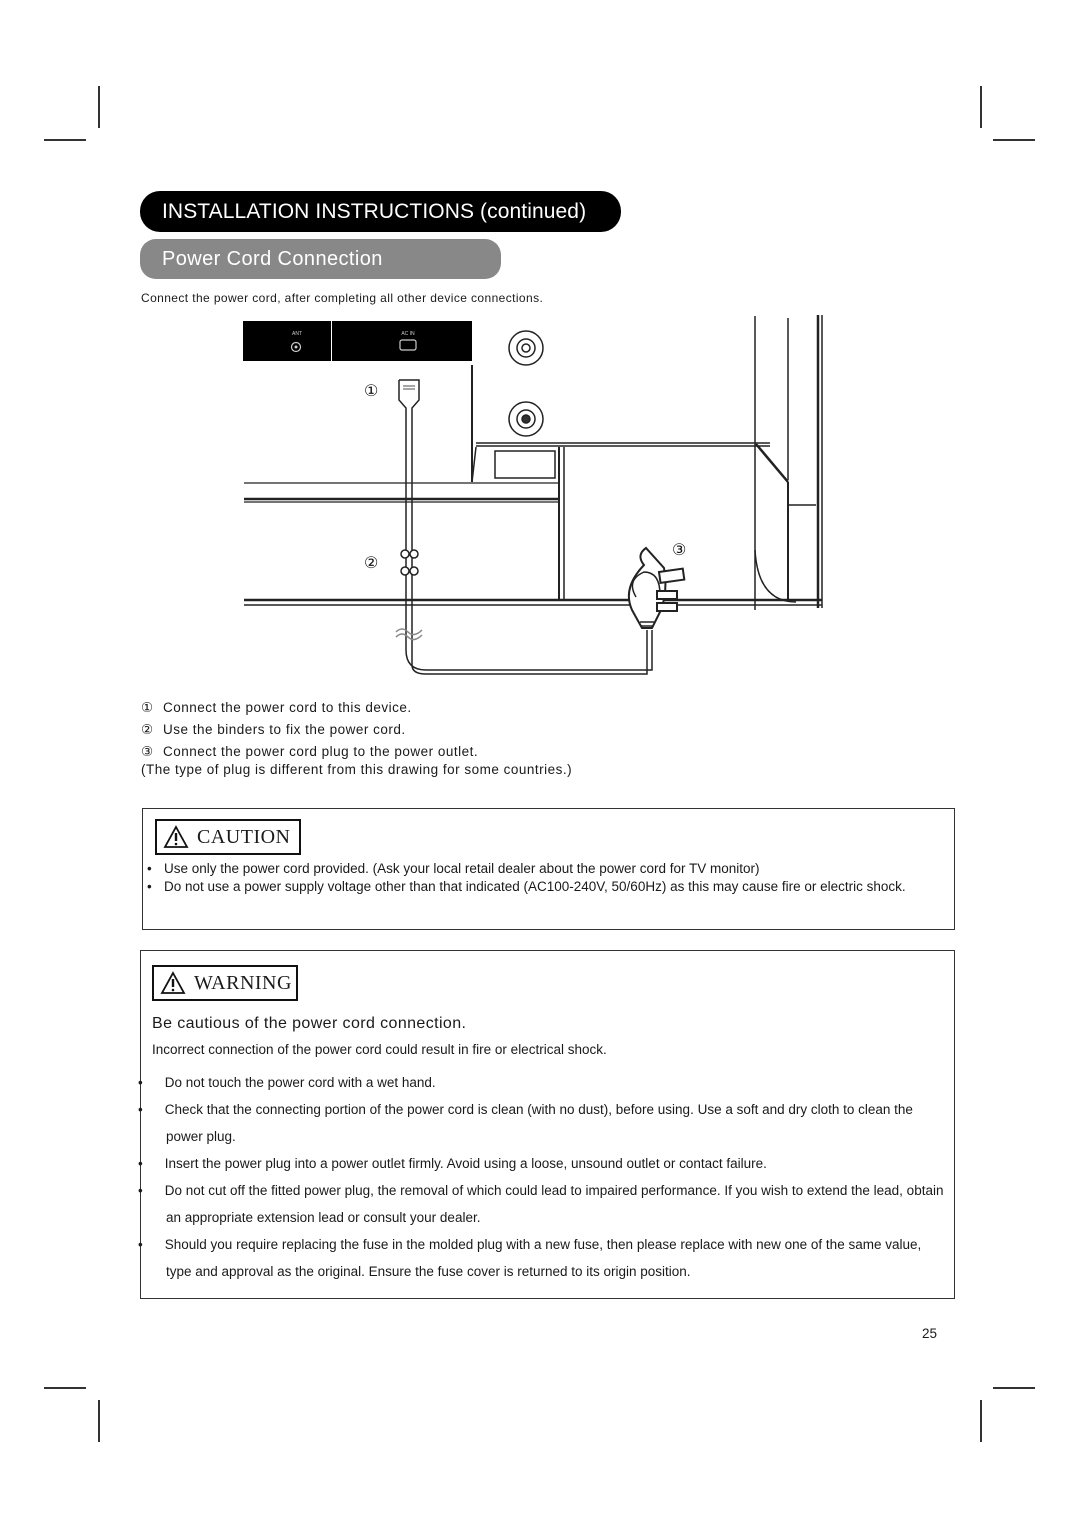 The image size is (1080, 1528). Describe the element at coordinates (679, 550) in the screenshot. I see `callout-3: ③` at that location.